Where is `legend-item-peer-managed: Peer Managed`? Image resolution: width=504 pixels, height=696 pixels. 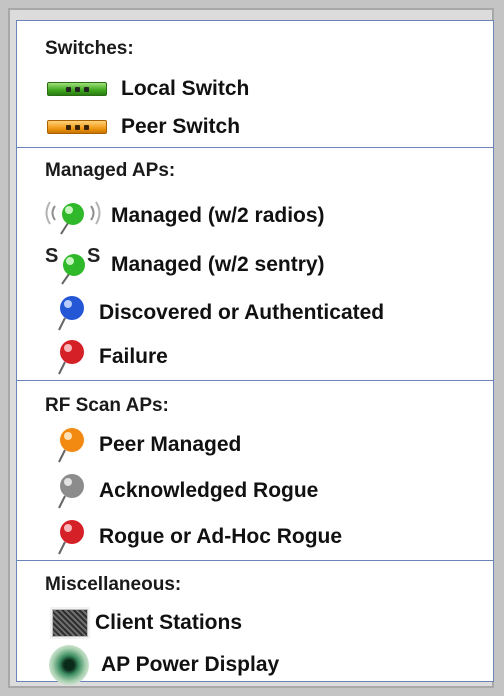
legend-item-peer-managed: Peer Managed is located at coordinates (255, 445).